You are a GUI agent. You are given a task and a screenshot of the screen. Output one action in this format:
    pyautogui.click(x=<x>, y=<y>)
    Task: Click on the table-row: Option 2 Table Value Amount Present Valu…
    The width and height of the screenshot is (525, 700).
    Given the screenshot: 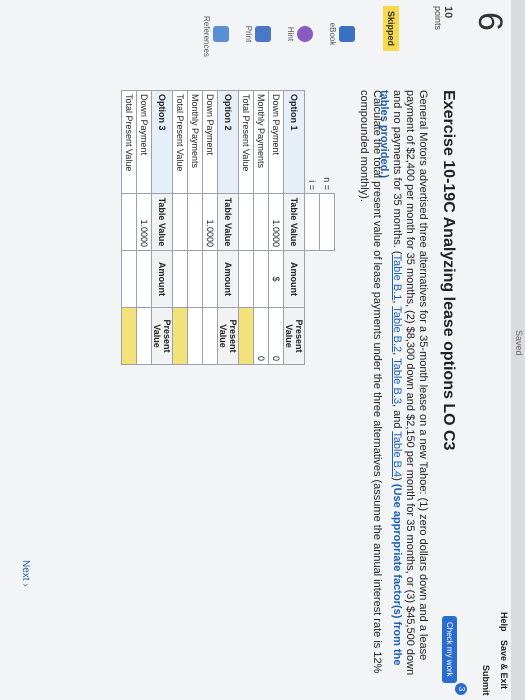 What is the action you would take?
    pyautogui.click(x=228, y=227)
    